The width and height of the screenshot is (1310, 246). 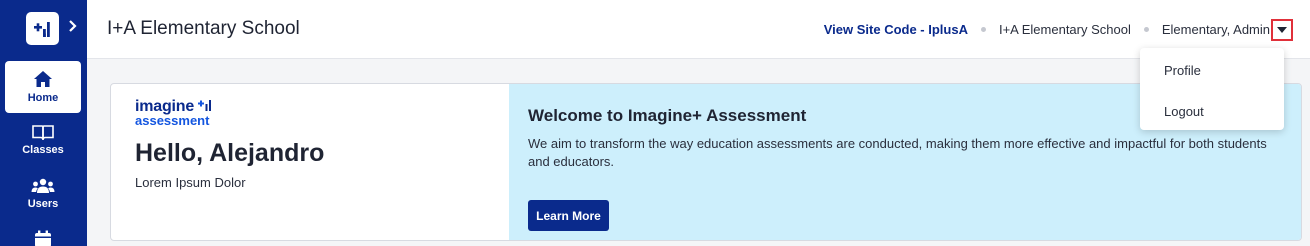 I want to click on sidebar-item-label: Classes, so click(x=43, y=150).